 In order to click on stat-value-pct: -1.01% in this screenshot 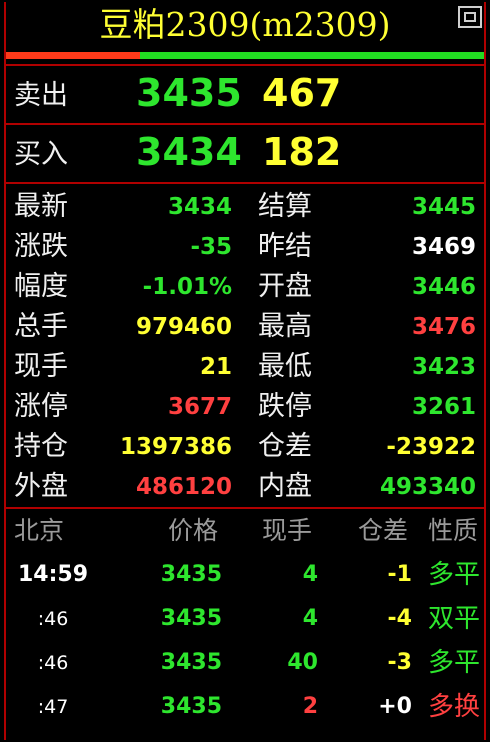, I will do `click(187, 287)`.